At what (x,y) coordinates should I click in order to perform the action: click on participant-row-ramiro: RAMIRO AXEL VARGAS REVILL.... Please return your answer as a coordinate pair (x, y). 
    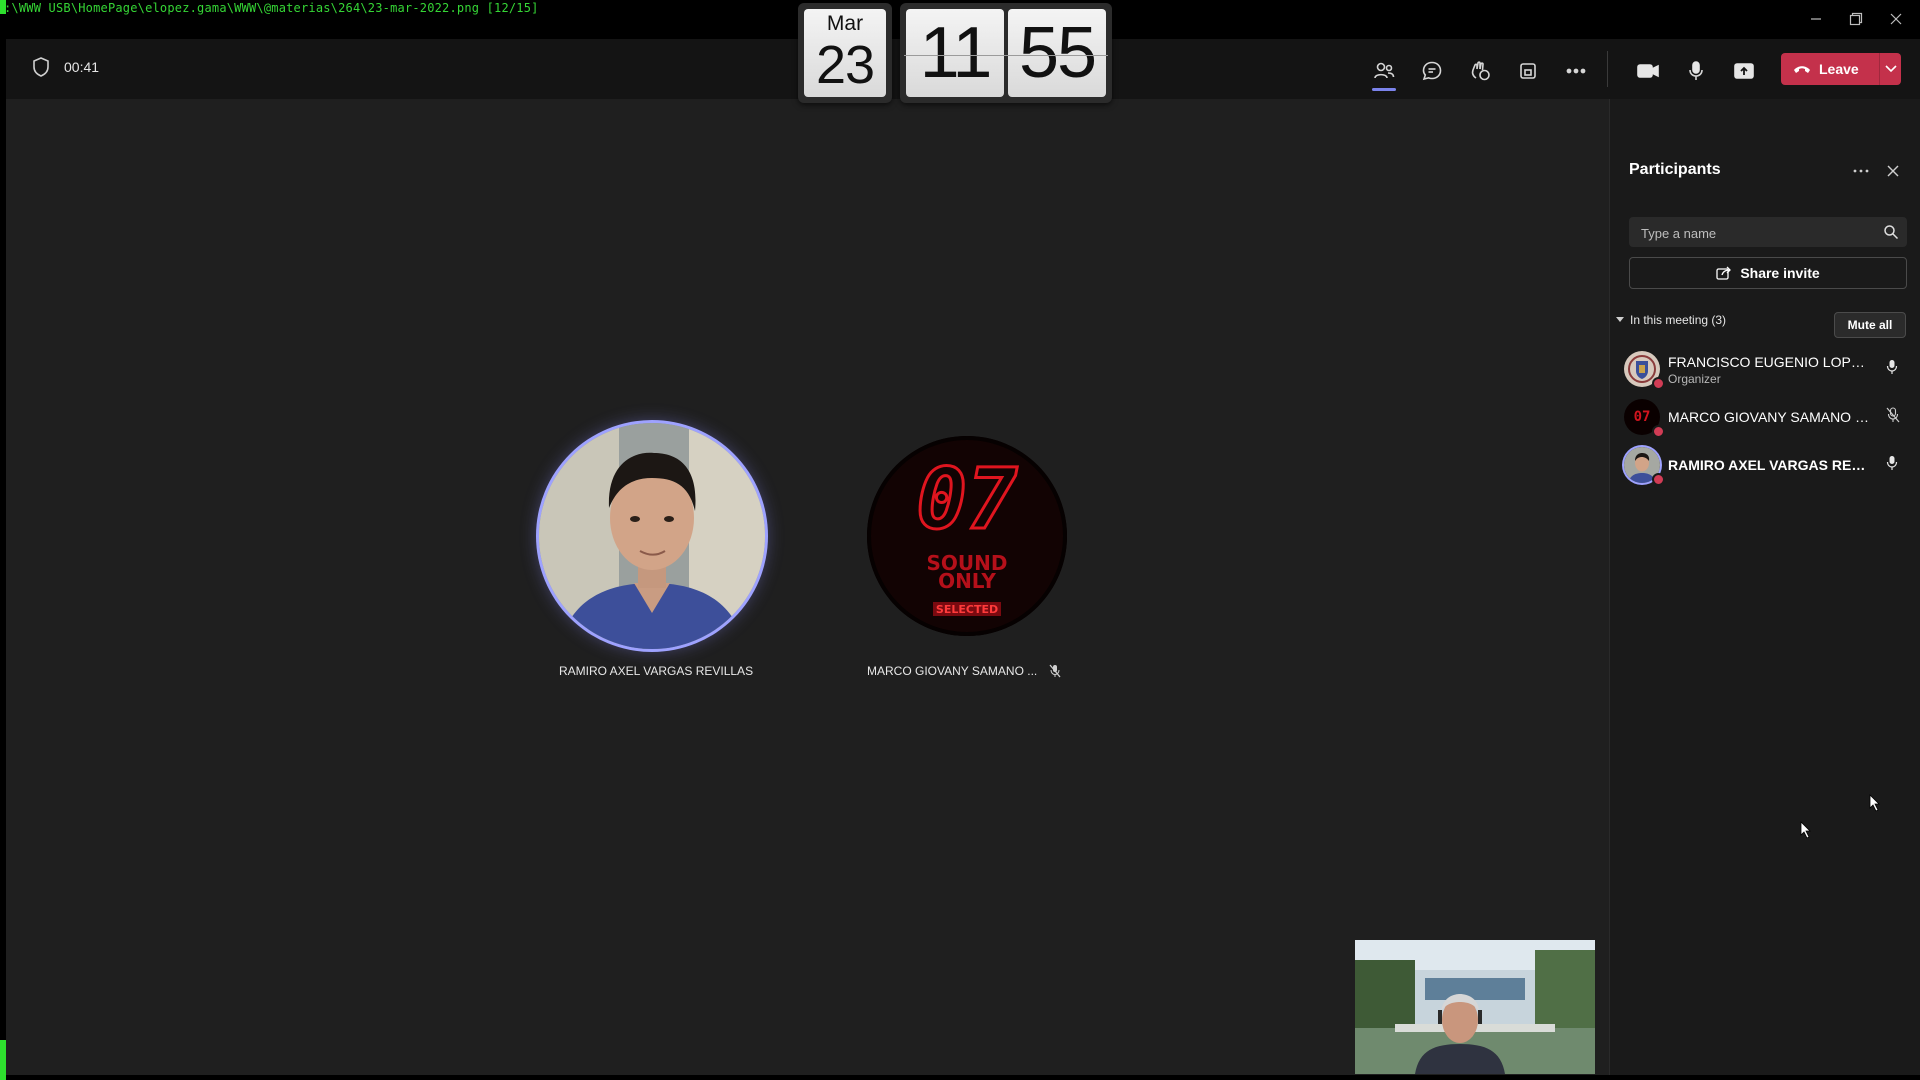
    Looking at the image, I should click on (1770, 465).